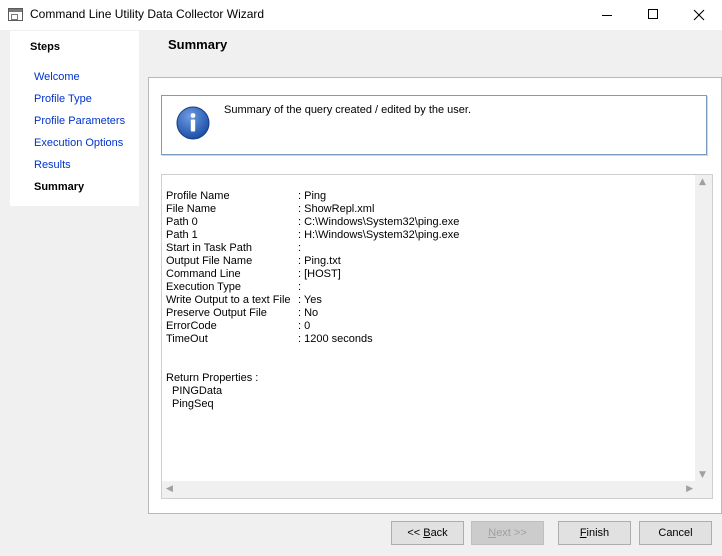  What do you see at coordinates (187, 339) in the screenshot?
I see `summary-key: TimeOut` at bounding box center [187, 339].